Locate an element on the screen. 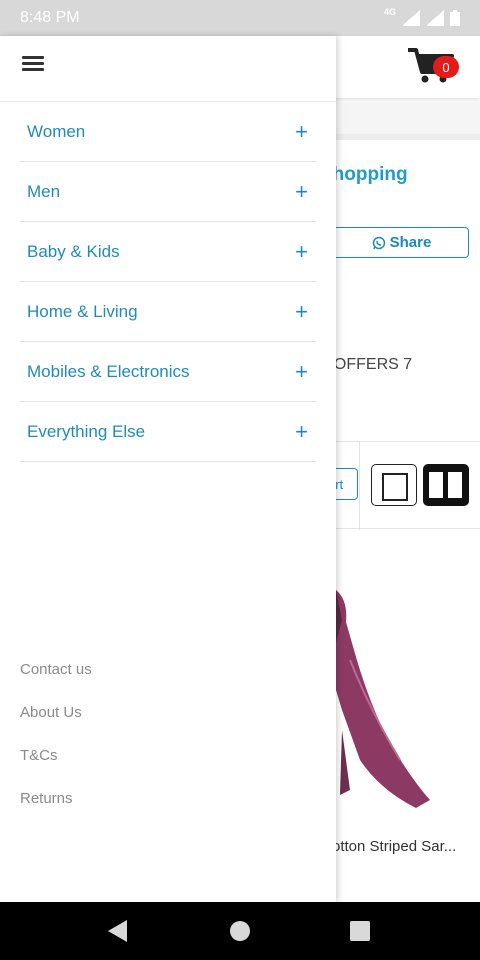 This screenshot has width=480, height=960. about-us-link: About Us is located at coordinates (56, 720).